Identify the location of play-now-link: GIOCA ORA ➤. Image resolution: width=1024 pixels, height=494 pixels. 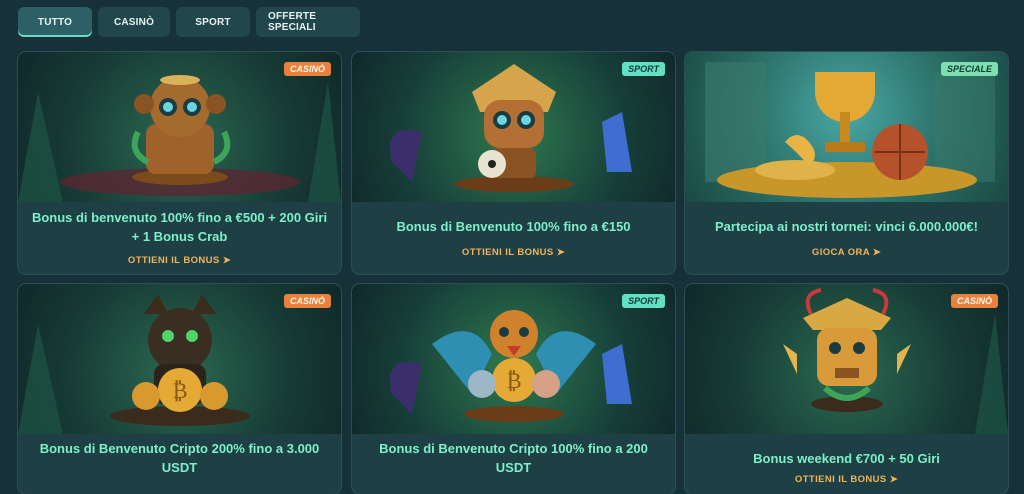
(846, 252).